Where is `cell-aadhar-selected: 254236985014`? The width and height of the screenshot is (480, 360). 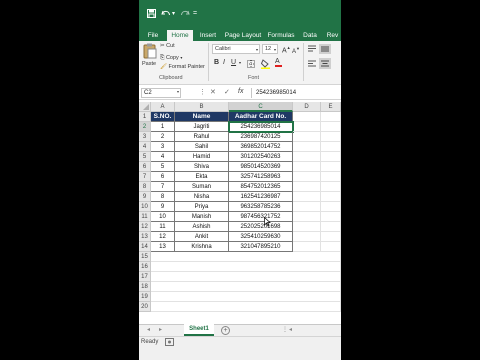 cell-aadhar-selected: 254236985014 is located at coordinates (261, 127).